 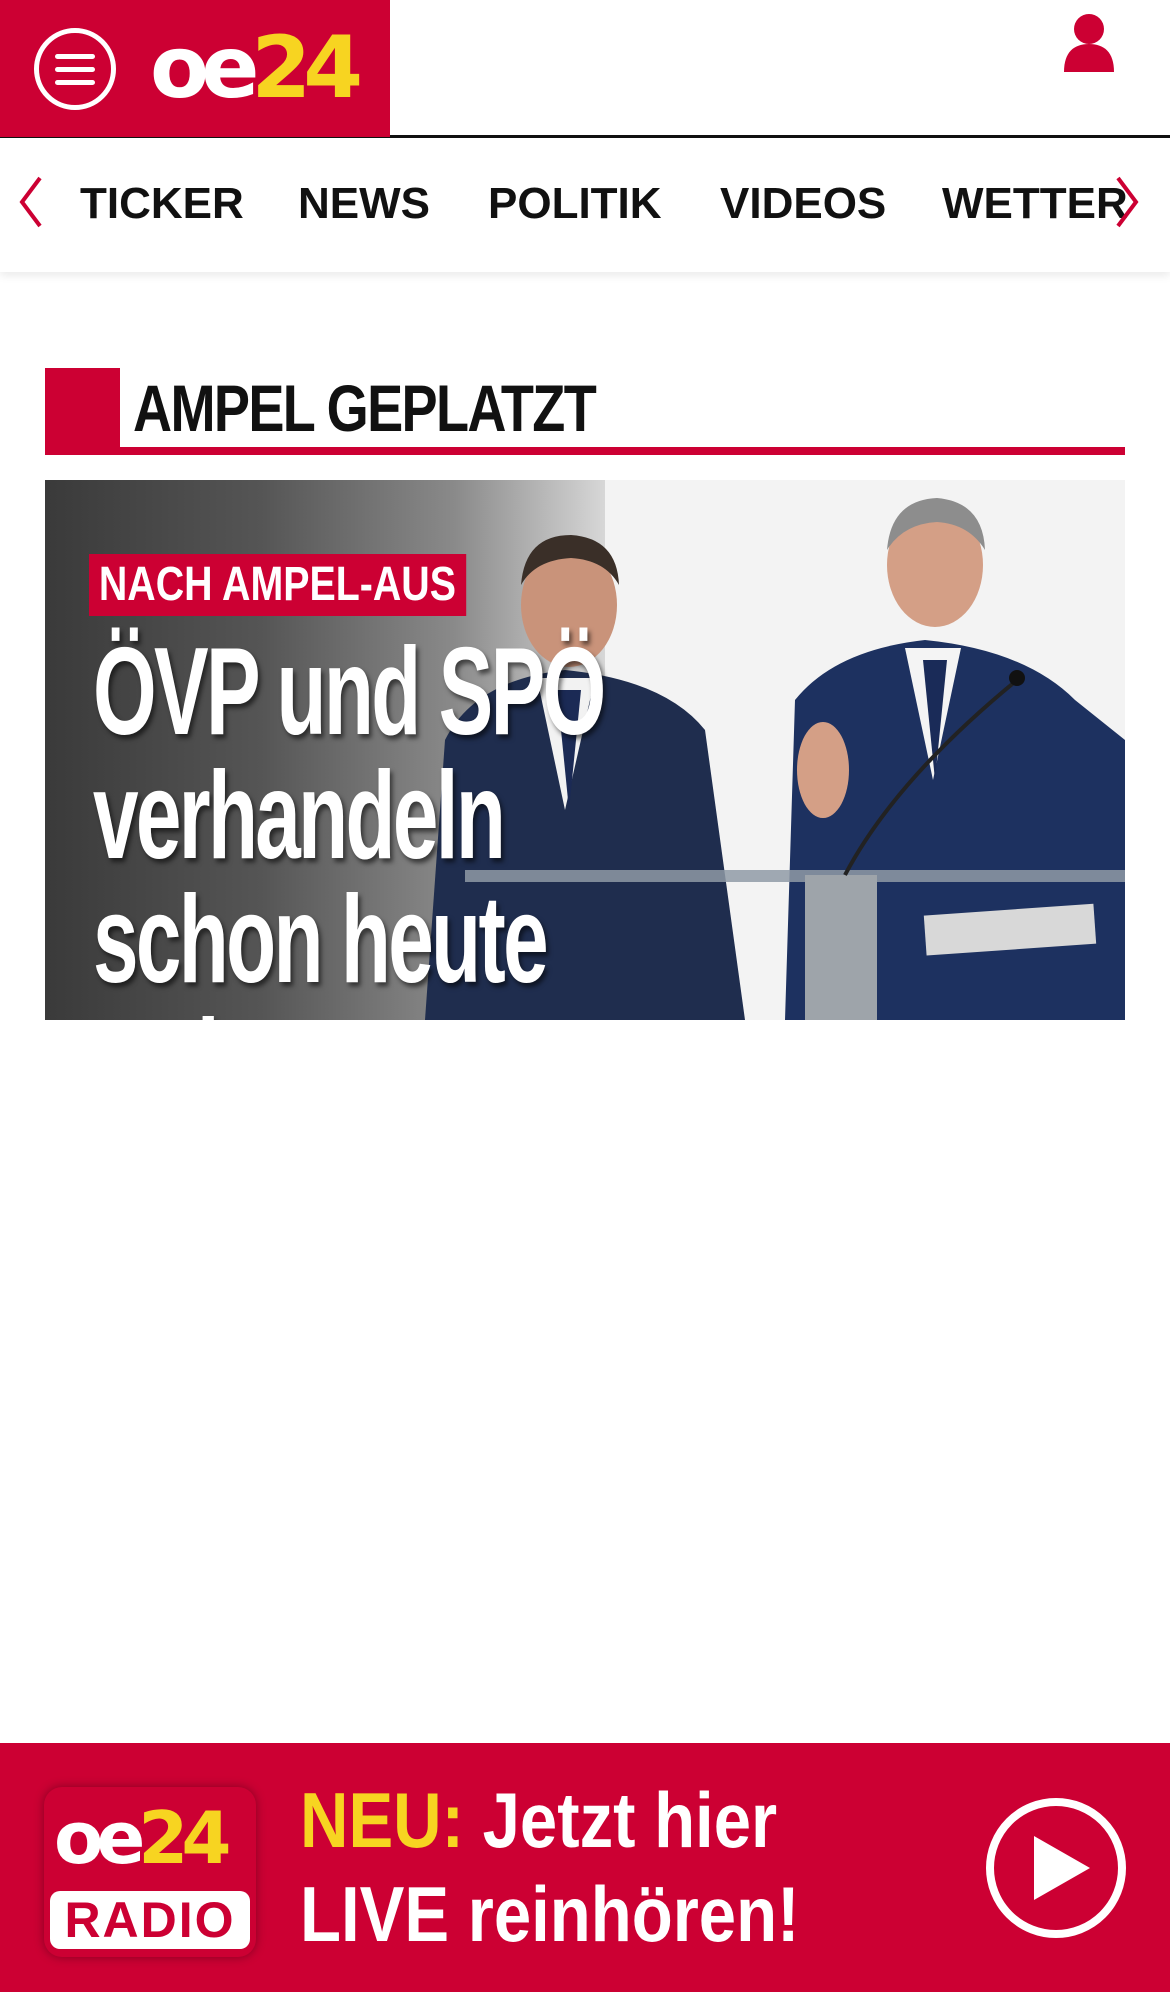 I want to click on radio-promo-line1: NEU: Jetzt hier, so click(x=549, y=1820).